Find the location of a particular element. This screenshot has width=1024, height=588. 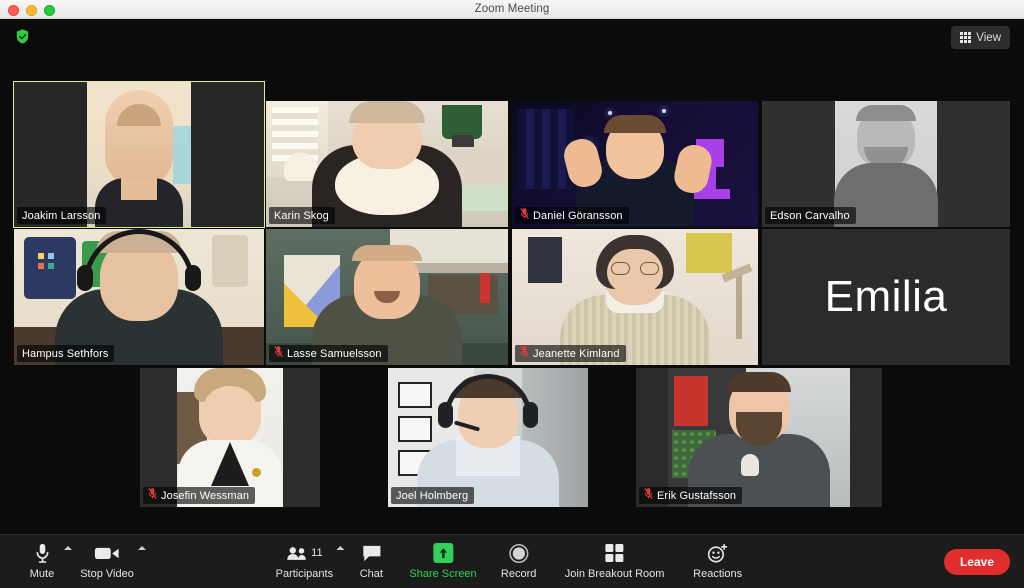

shield-check-icon is located at coordinates (22, 36).